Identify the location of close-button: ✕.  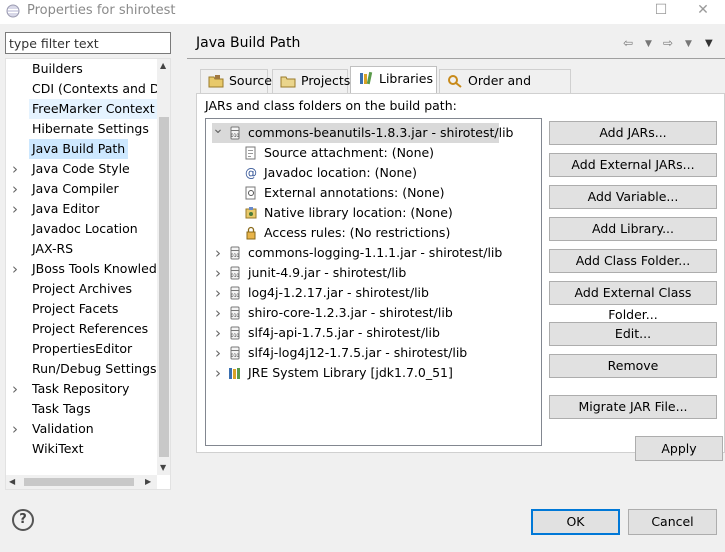
(703, 11).